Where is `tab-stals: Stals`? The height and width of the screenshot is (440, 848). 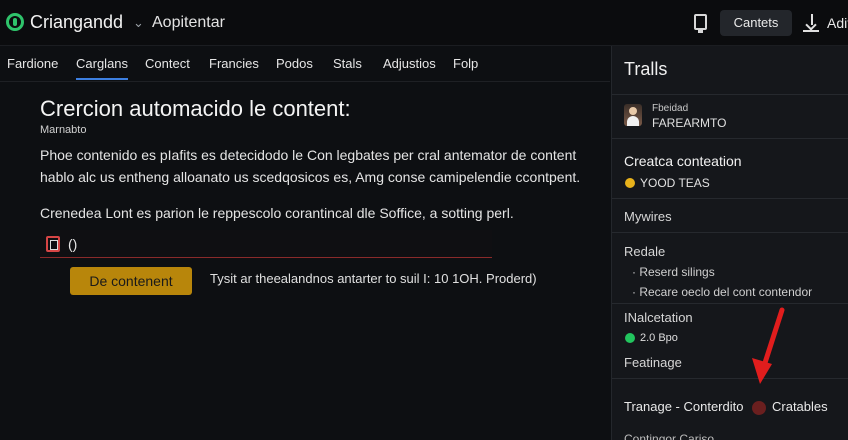 tab-stals: Stals is located at coordinates (347, 63).